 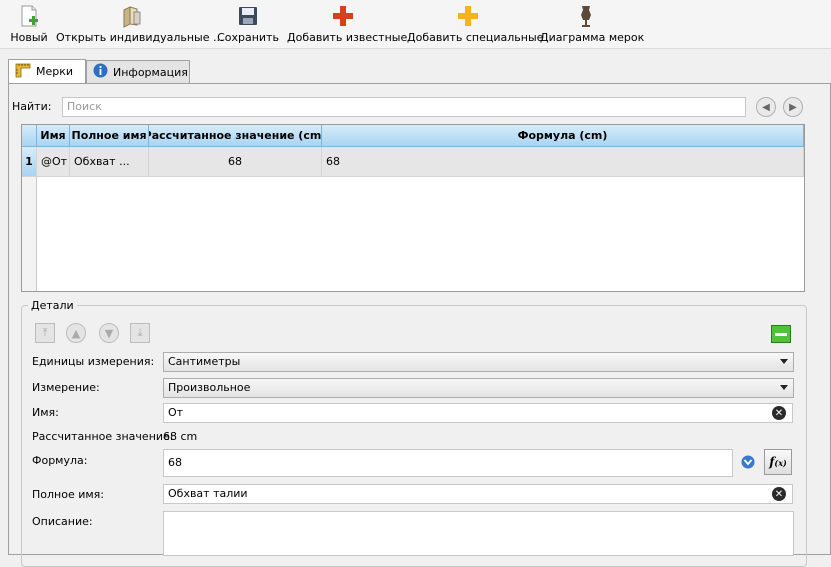 What do you see at coordinates (204, 361) in the screenshot?
I see `units-select-value: Сантиметры` at bounding box center [204, 361].